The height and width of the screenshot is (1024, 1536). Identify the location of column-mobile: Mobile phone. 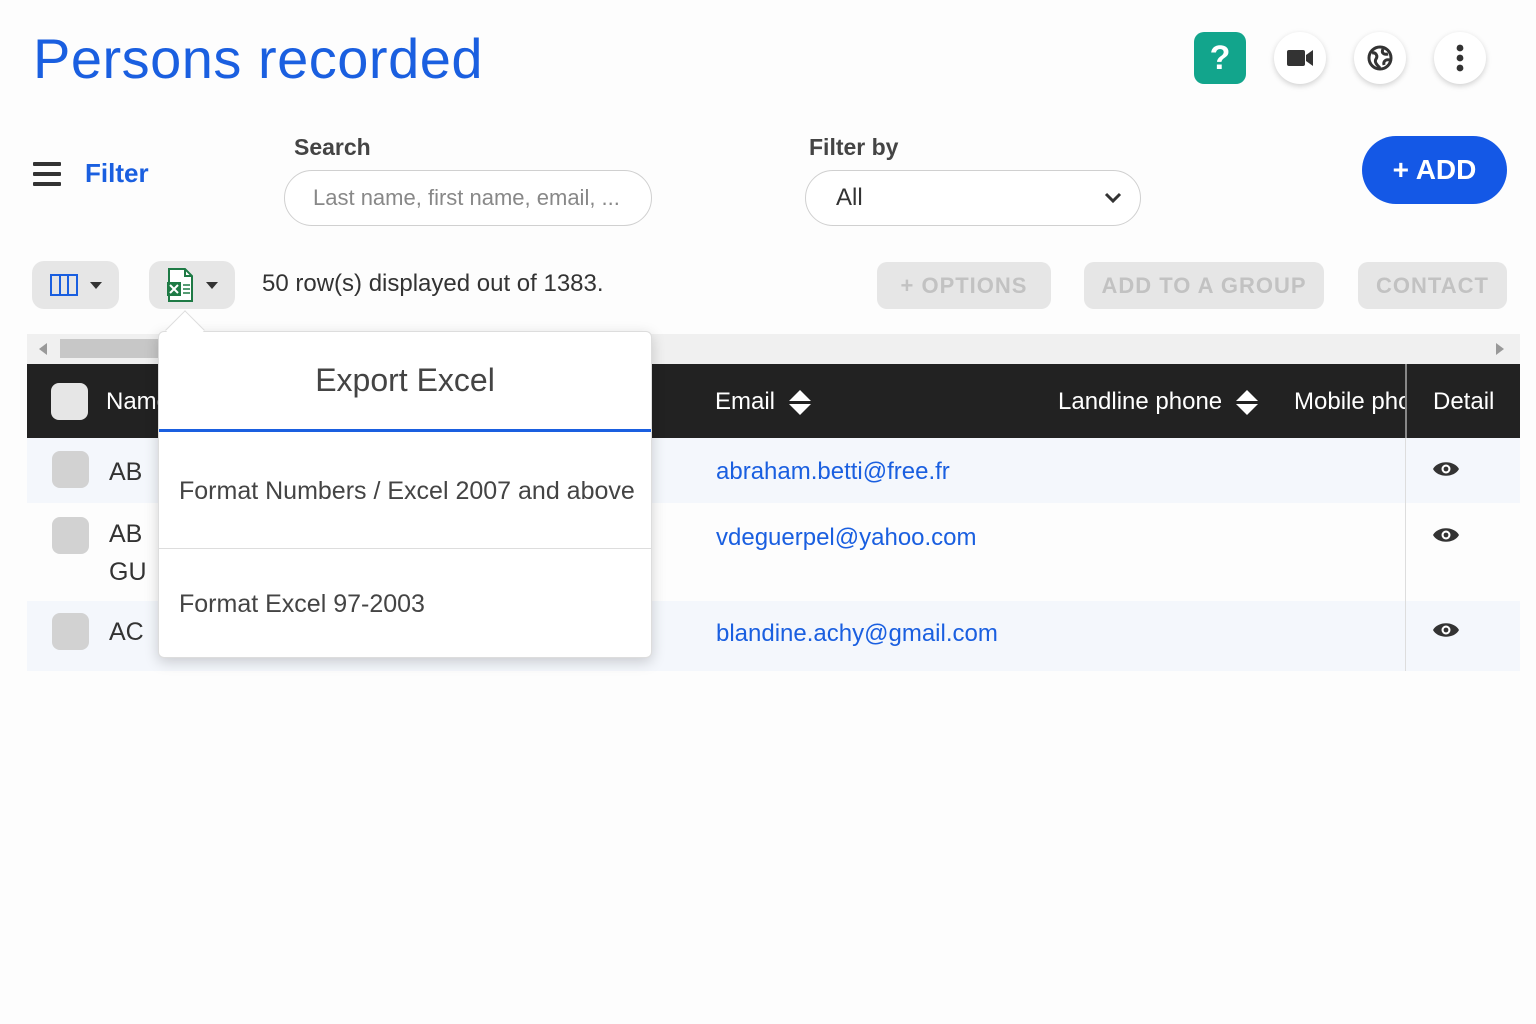
(1349, 402).